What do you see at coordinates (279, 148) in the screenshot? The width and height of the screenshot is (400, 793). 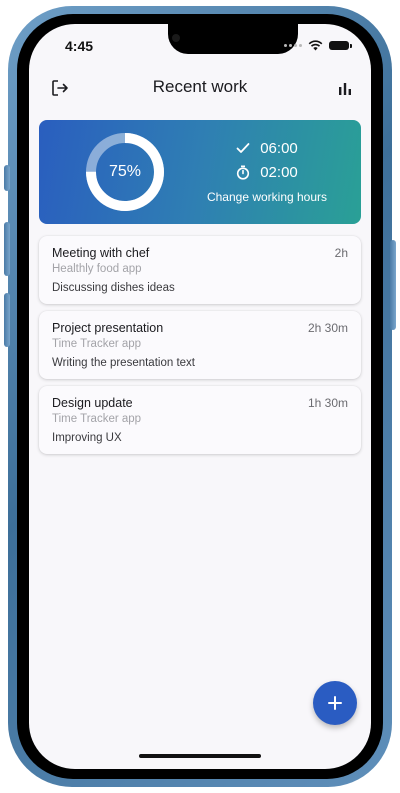 I see `done-hours-value: 06:00` at bounding box center [279, 148].